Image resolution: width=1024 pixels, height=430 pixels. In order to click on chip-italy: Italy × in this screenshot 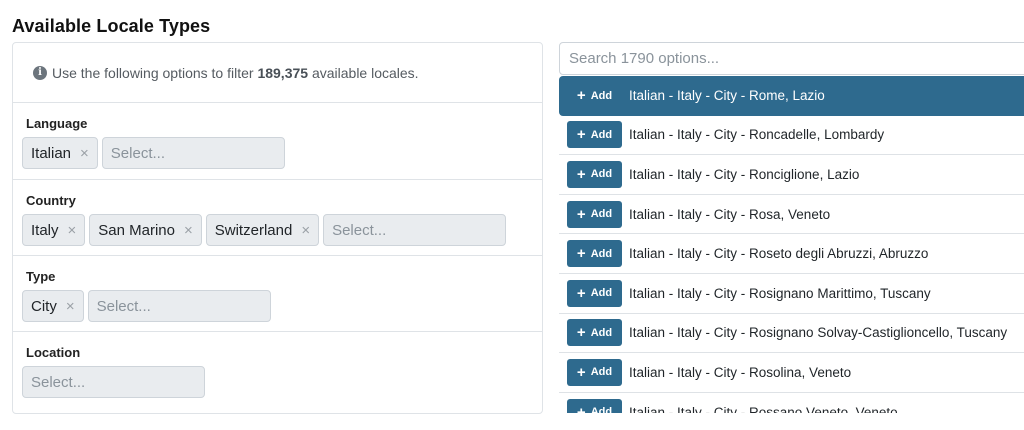, I will do `click(54, 230)`.